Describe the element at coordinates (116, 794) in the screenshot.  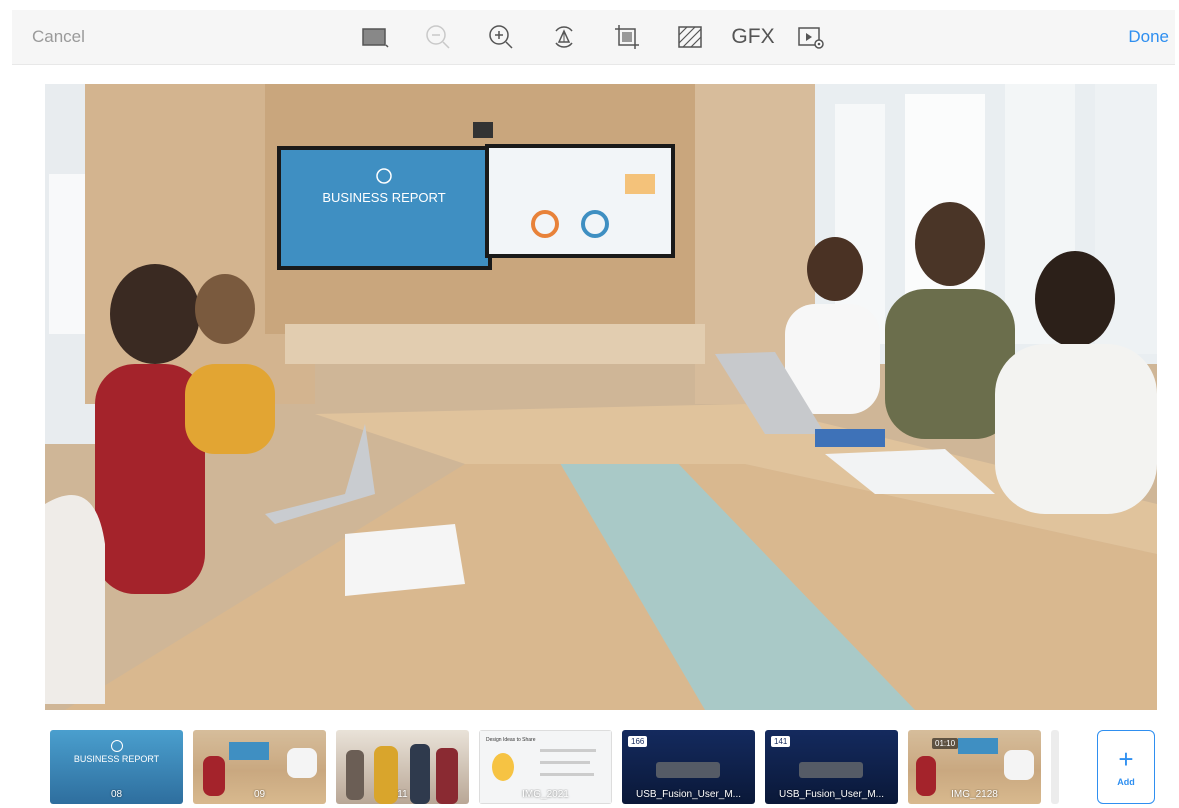
I see `thumb-caption: 08` at that location.